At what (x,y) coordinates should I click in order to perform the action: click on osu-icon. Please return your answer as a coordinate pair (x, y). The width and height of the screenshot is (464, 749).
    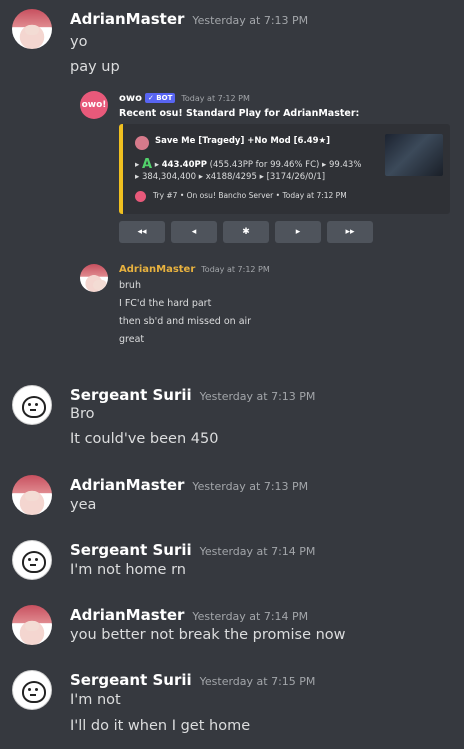
    Looking at the image, I should click on (140, 196).